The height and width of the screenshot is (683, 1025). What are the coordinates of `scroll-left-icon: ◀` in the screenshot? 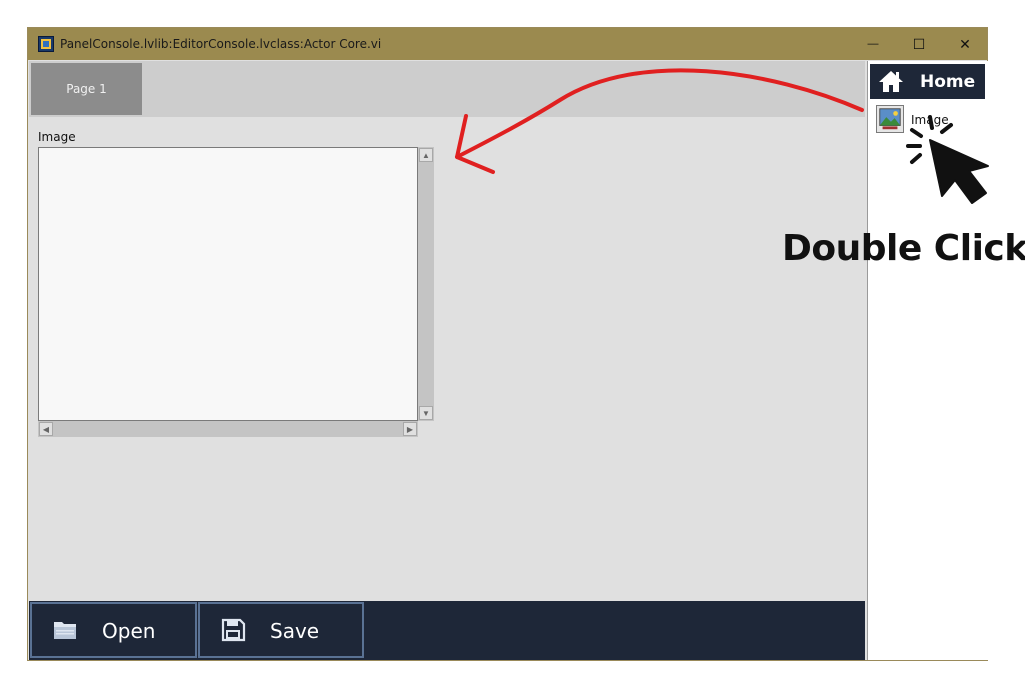 It's located at (46, 429).